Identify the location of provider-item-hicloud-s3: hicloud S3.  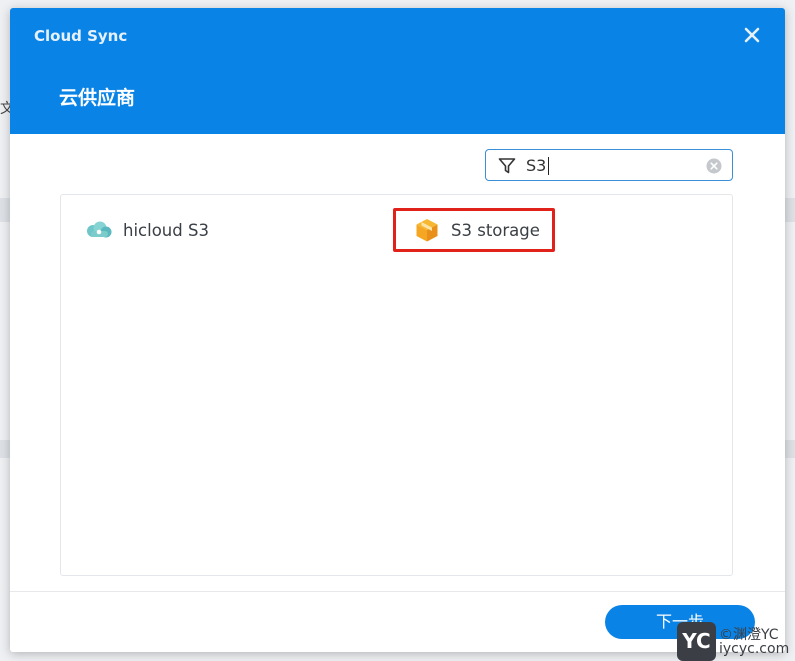
(185, 230).